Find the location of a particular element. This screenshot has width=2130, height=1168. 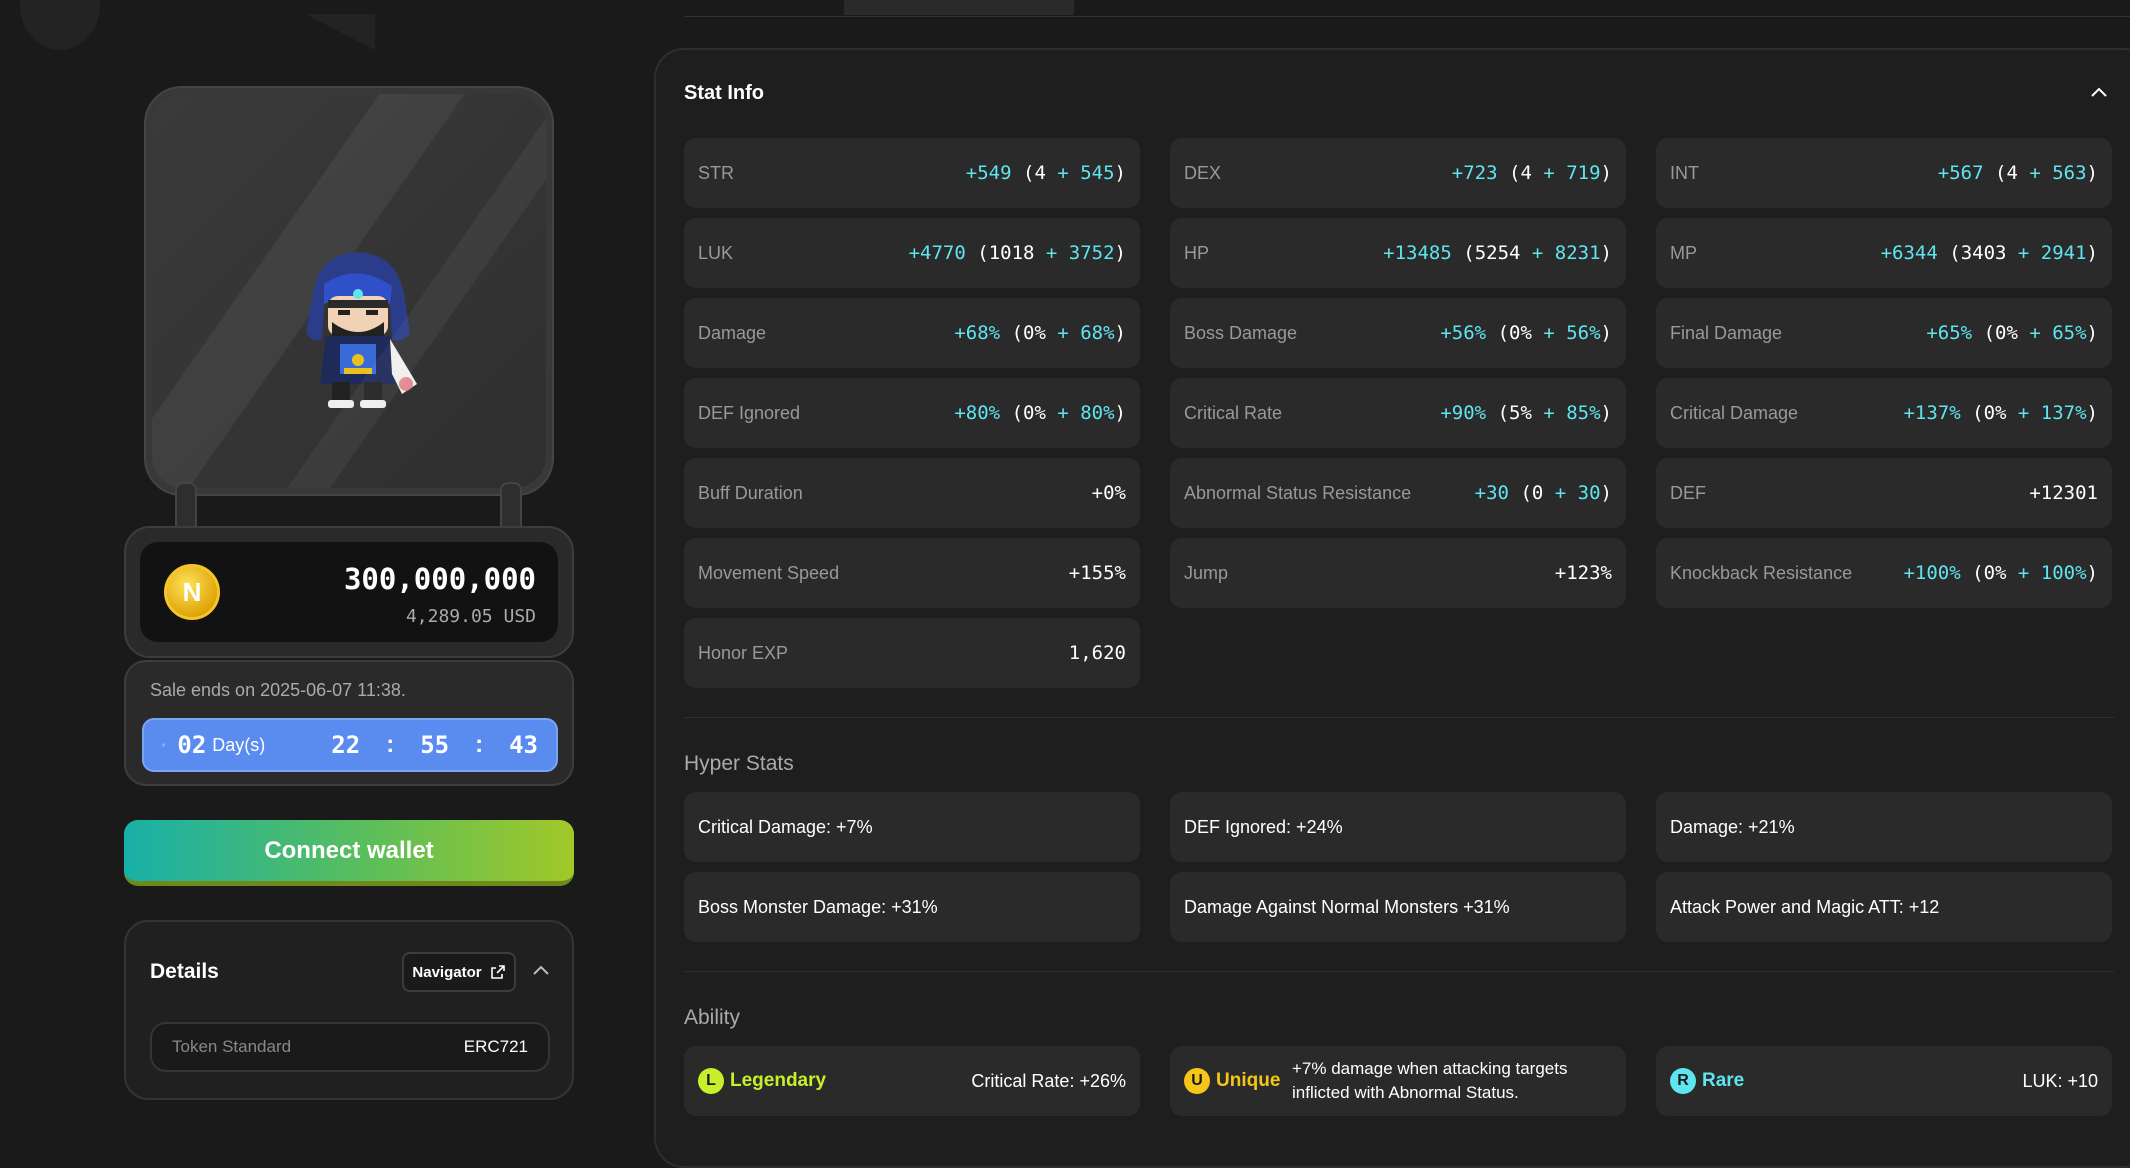

stat-value: +80% (0% + 80%) is located at coordinates (1040, 413).